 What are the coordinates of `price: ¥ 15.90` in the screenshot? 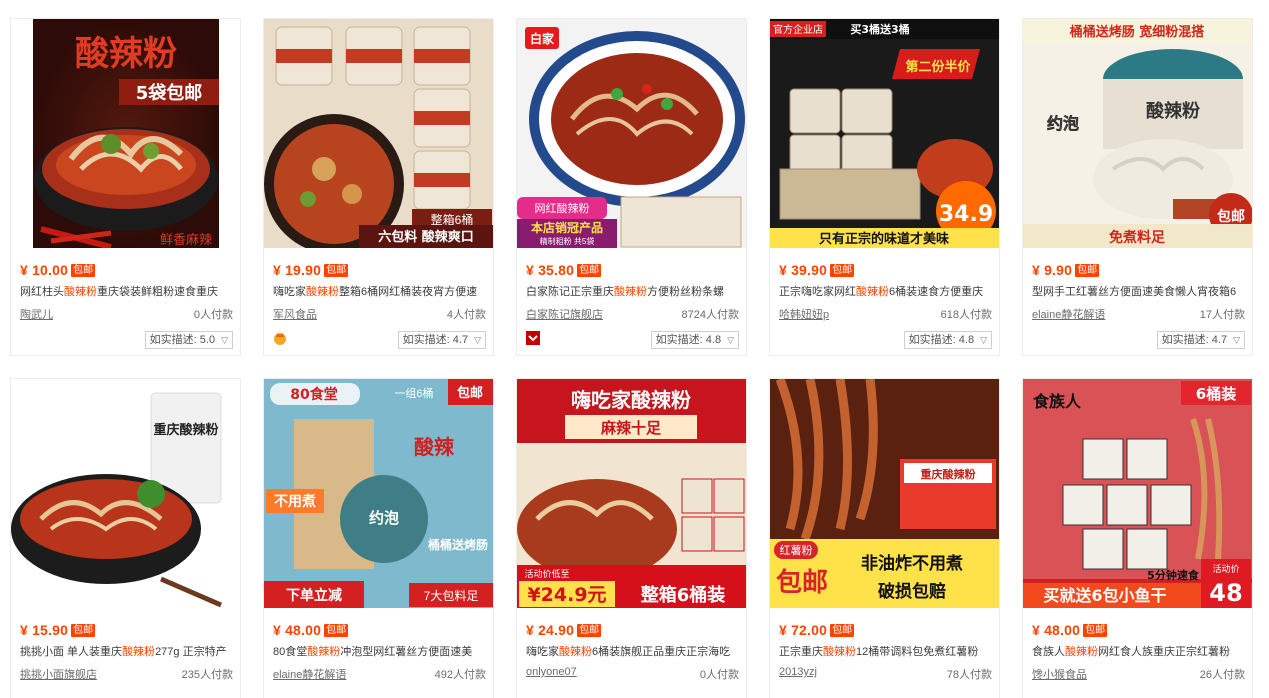 It's located at (44, 630).